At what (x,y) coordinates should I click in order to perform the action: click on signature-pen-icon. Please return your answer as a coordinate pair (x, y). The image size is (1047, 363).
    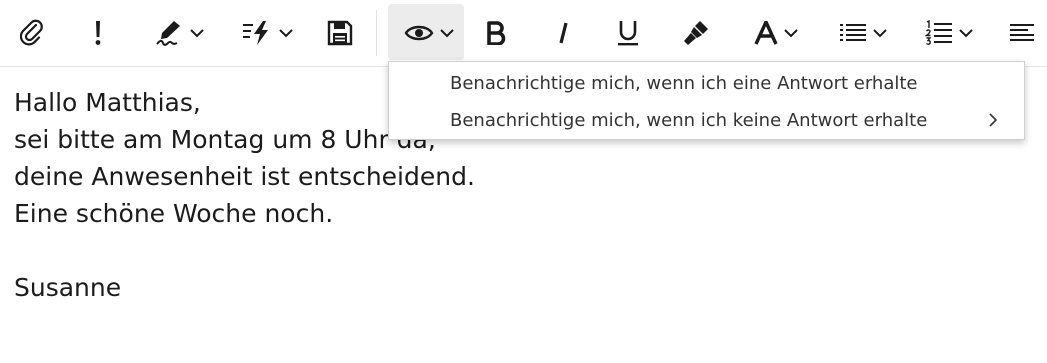
    Looking at the image, I should click on (168, 33).